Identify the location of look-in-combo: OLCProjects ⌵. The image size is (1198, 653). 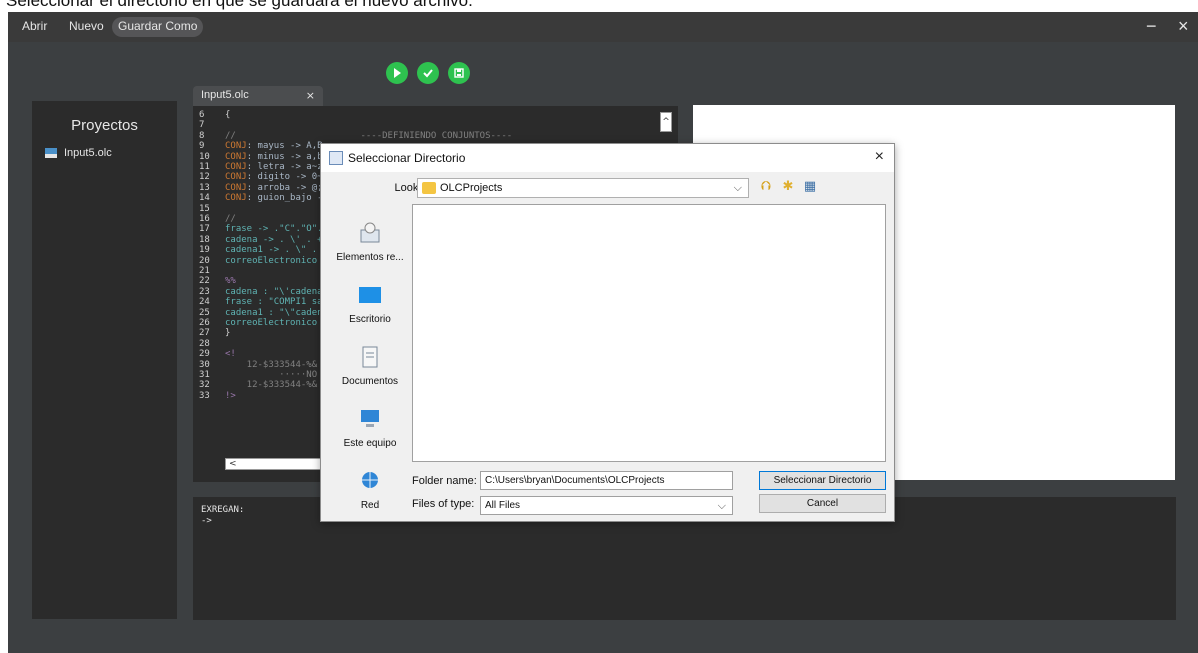
(583, 188).